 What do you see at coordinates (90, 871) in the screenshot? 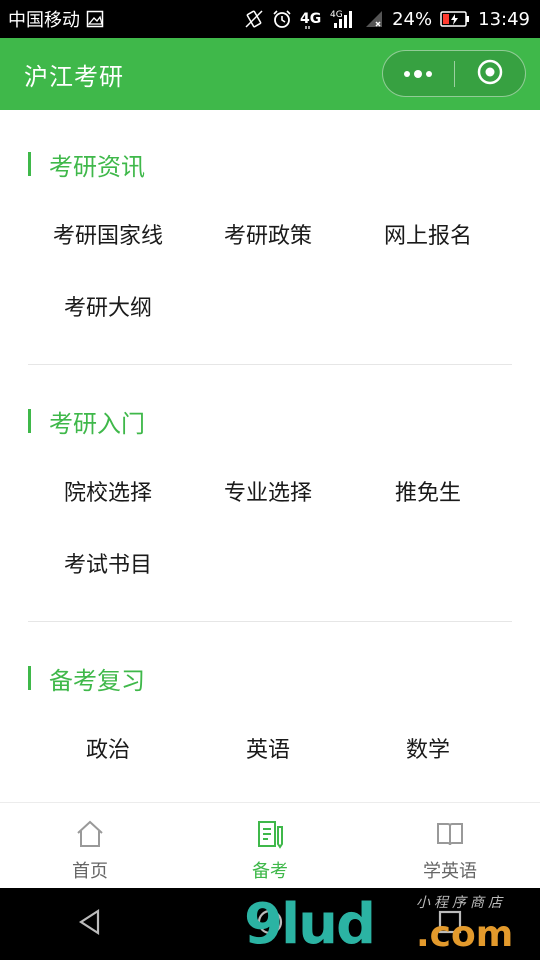
I see `tab-label: 首页` at bounding box center [90, 871].